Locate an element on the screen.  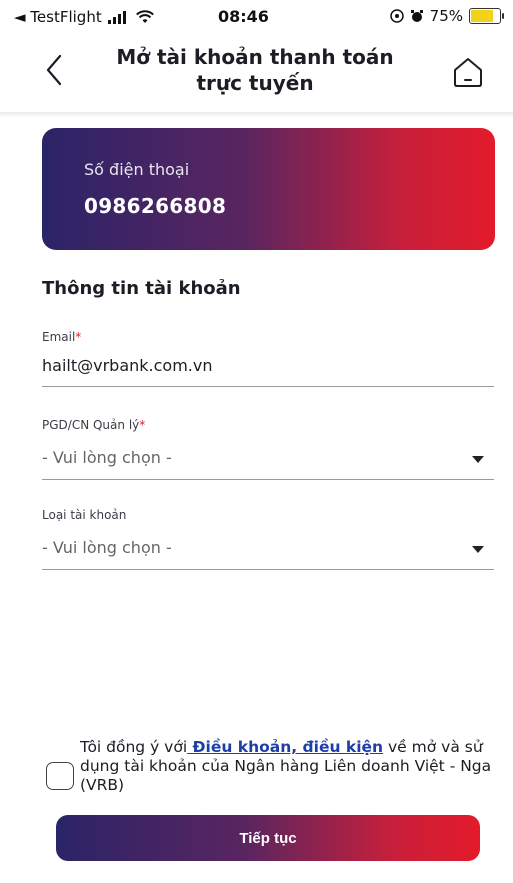
email-field: Email* hailt@vrbank.com.vn is located at coordinates (268, 360).